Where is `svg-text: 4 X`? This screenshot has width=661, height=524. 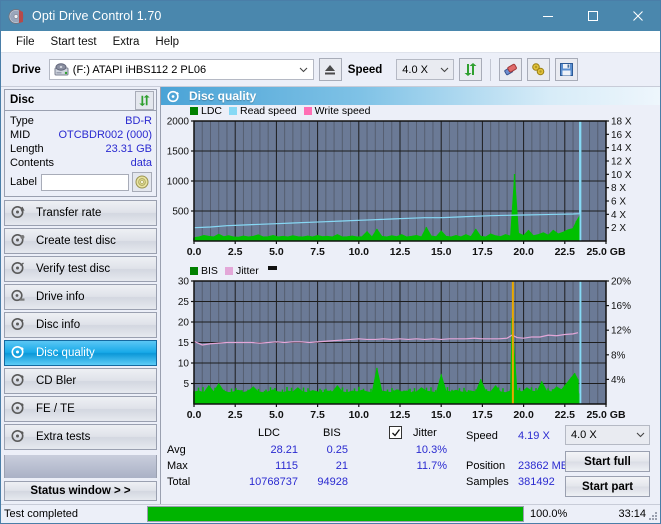 svg-text: 4 X is located at coordinates (618, 215).